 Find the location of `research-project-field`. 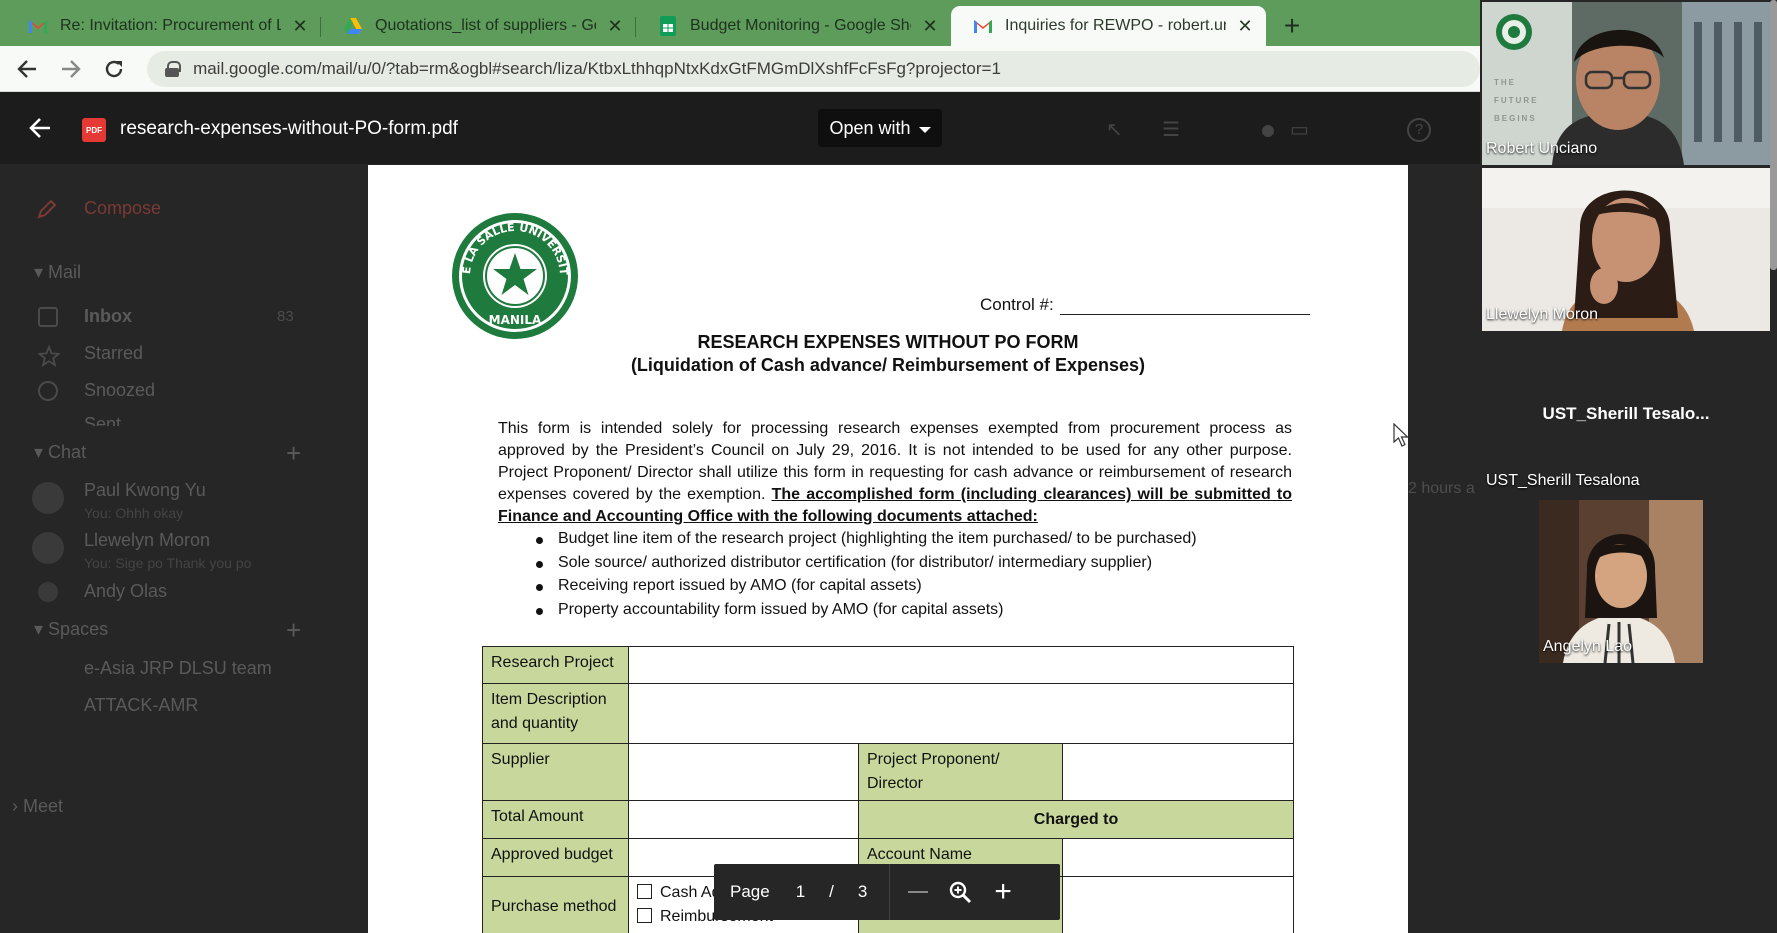

research-project-field is located at coordinates (961, 665).